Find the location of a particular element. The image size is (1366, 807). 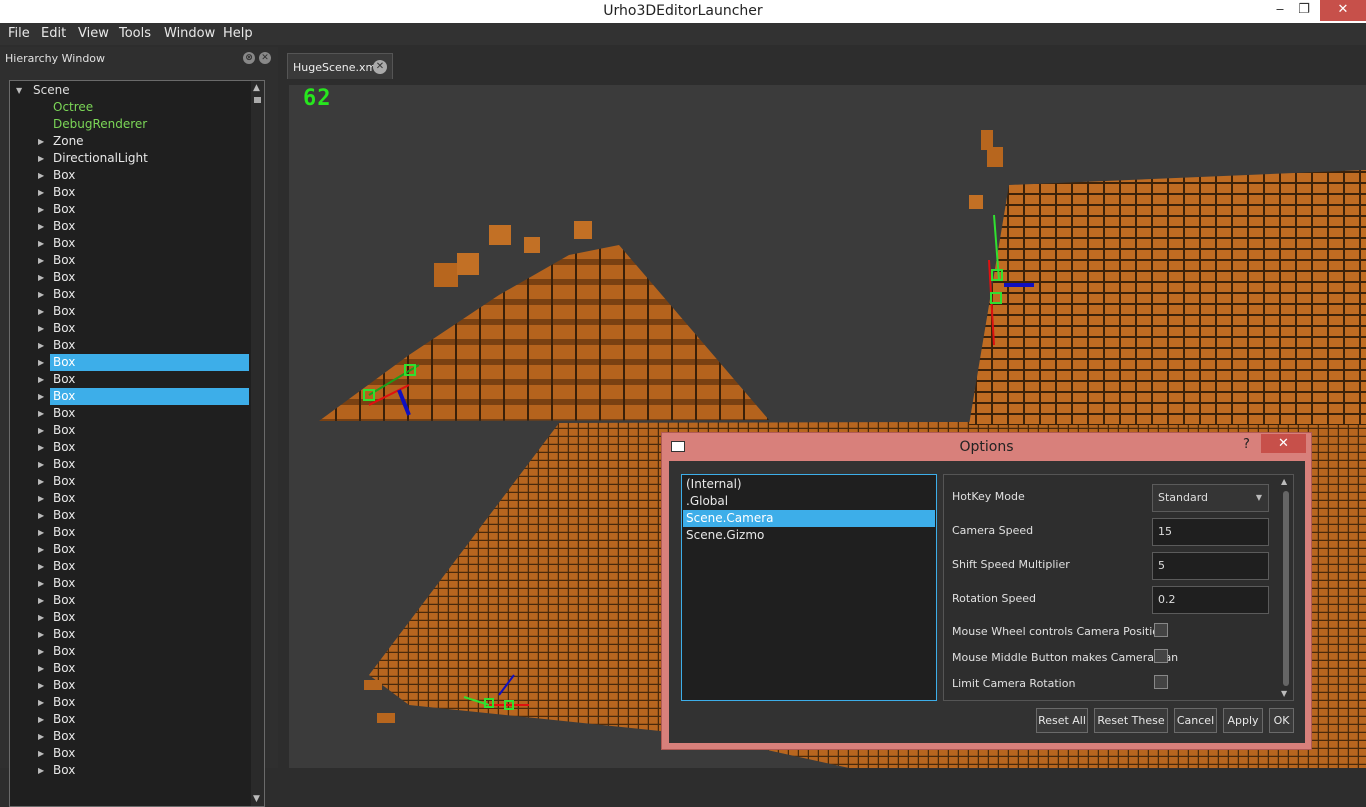

dialog-title-bar: Options ? ✕ is located at coordinates (986, 447).